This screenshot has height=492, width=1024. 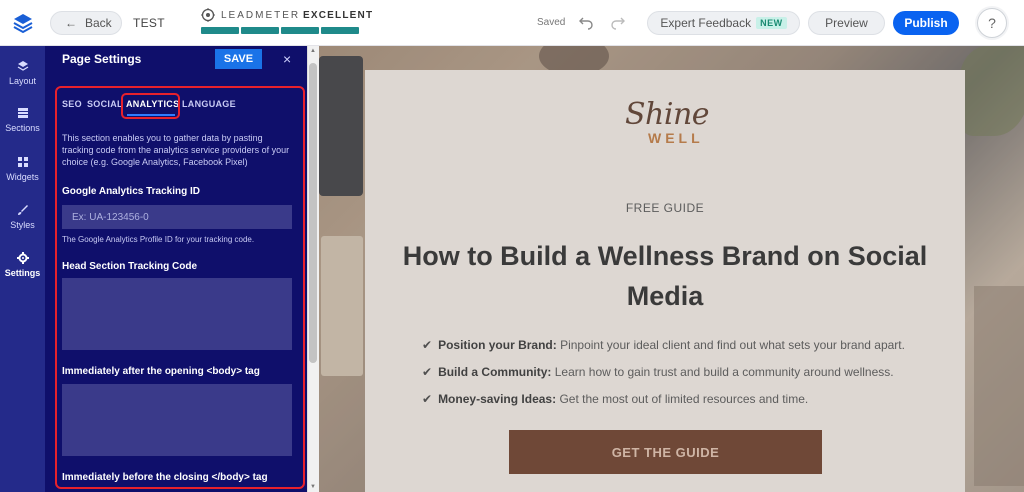 I want to click on panel-title: Page Settings, so click(x=102, y=59).